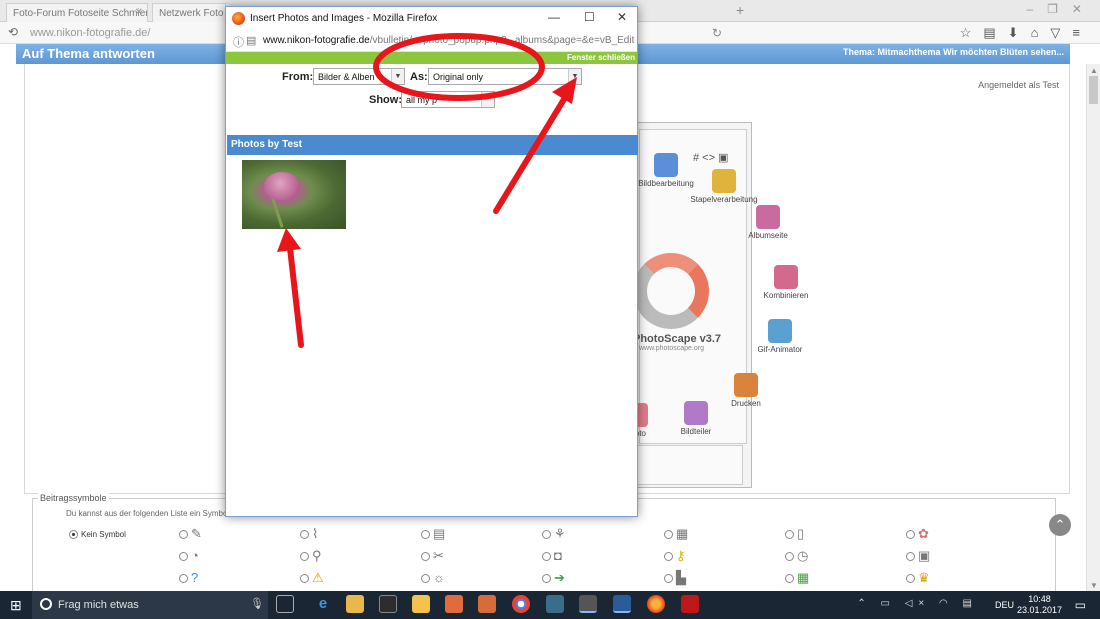 Image resolution: width=1100 pixels, height=619 pixels. Describe the element at coordinates (557, 557) in the screenshot. I see `post-icon-option: ◘` at that location.